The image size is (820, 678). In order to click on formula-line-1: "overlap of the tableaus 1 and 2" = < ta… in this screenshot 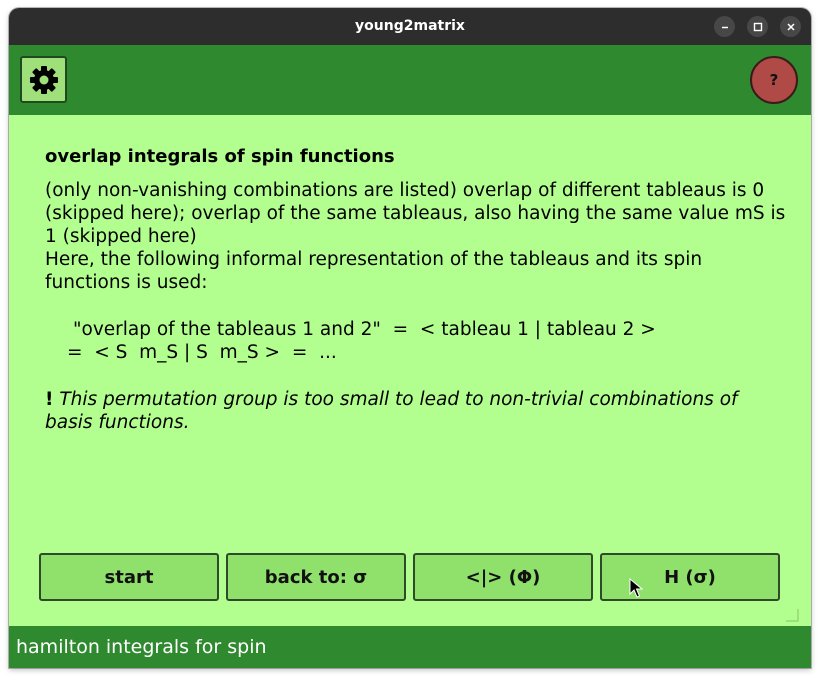, I will do `click(364, 329)`.